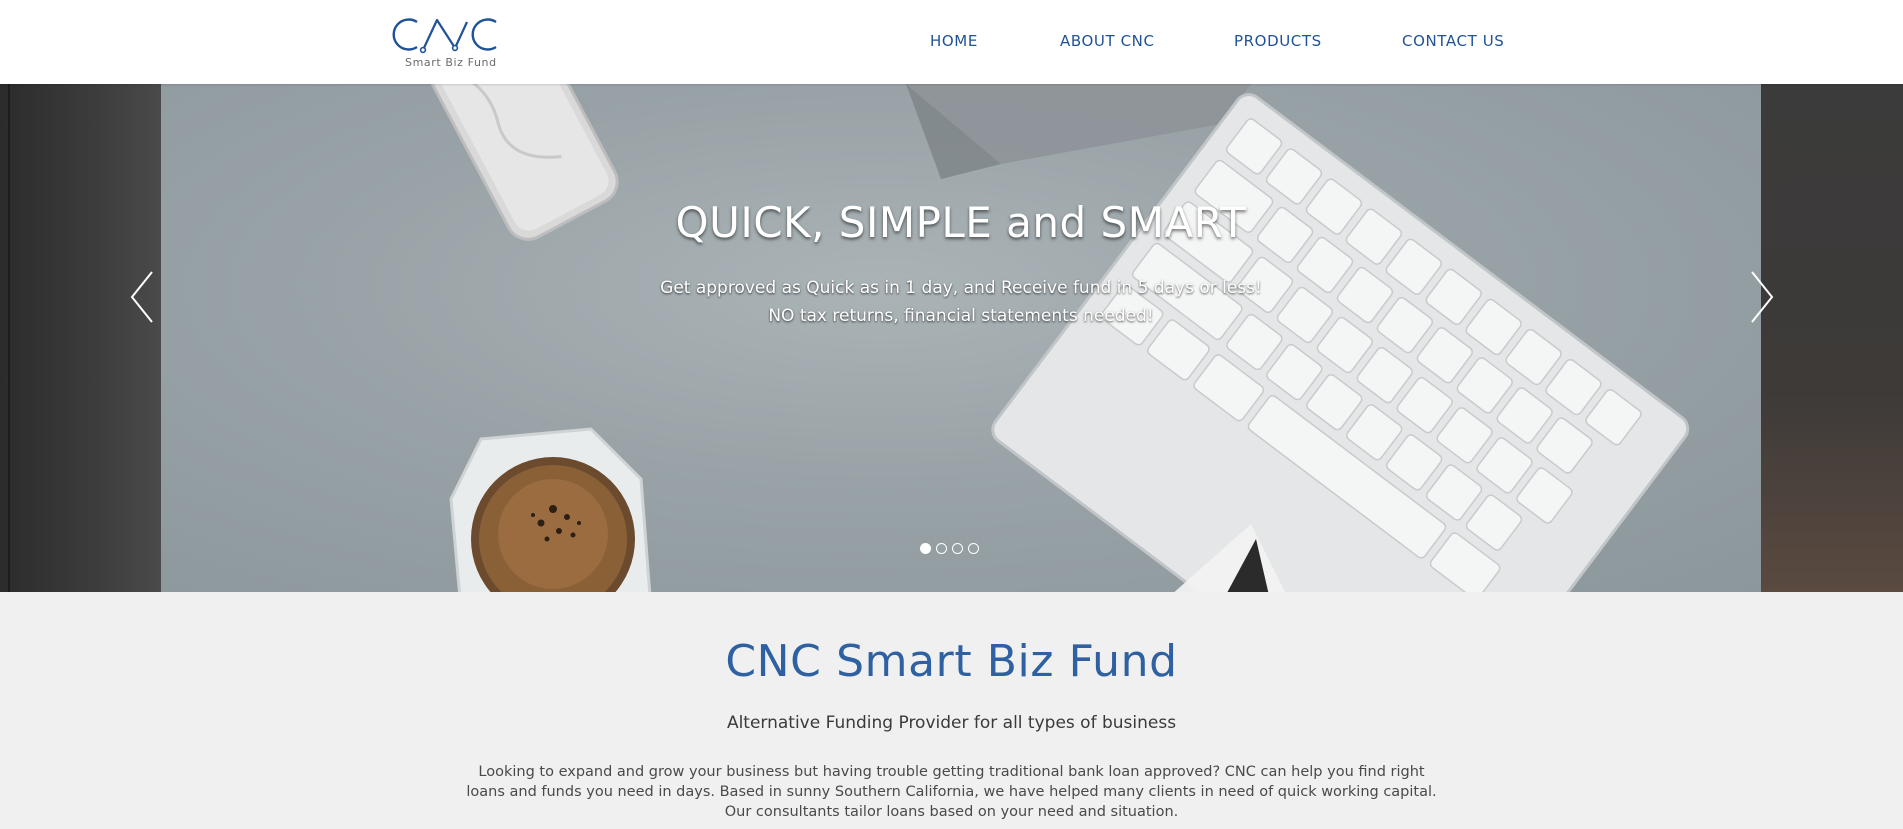  I want to click on logo-tagline: Smart Biz Fund, so click(451, 62).